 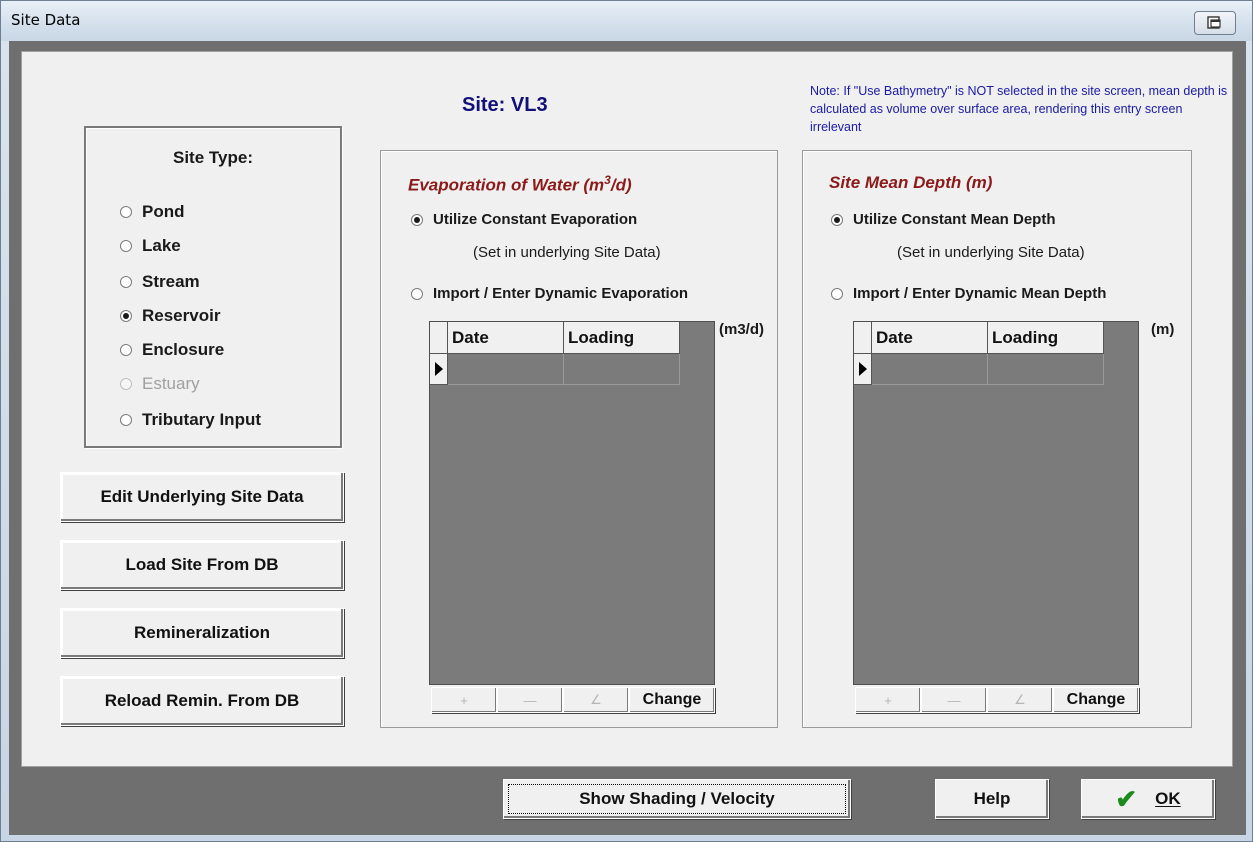 I want to click on load-site-from-db-button: Load Site From DB, so click(x=202, y=565).